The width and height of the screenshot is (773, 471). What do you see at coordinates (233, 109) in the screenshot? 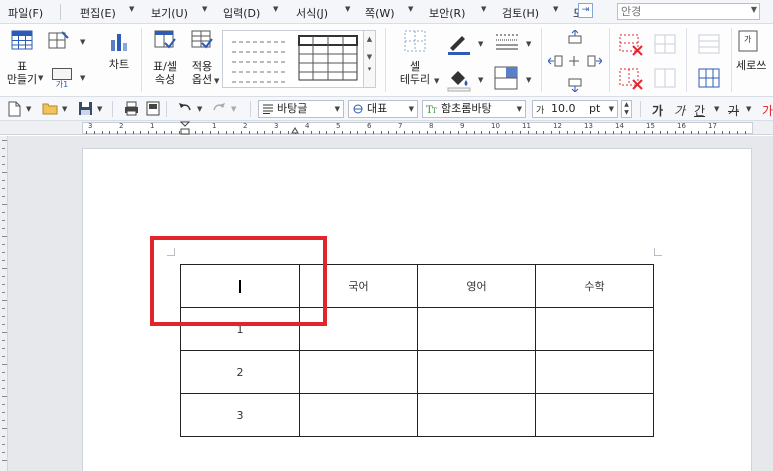
I see `redo-dropdown-icon: ▼` at bounding box center [233, 109].